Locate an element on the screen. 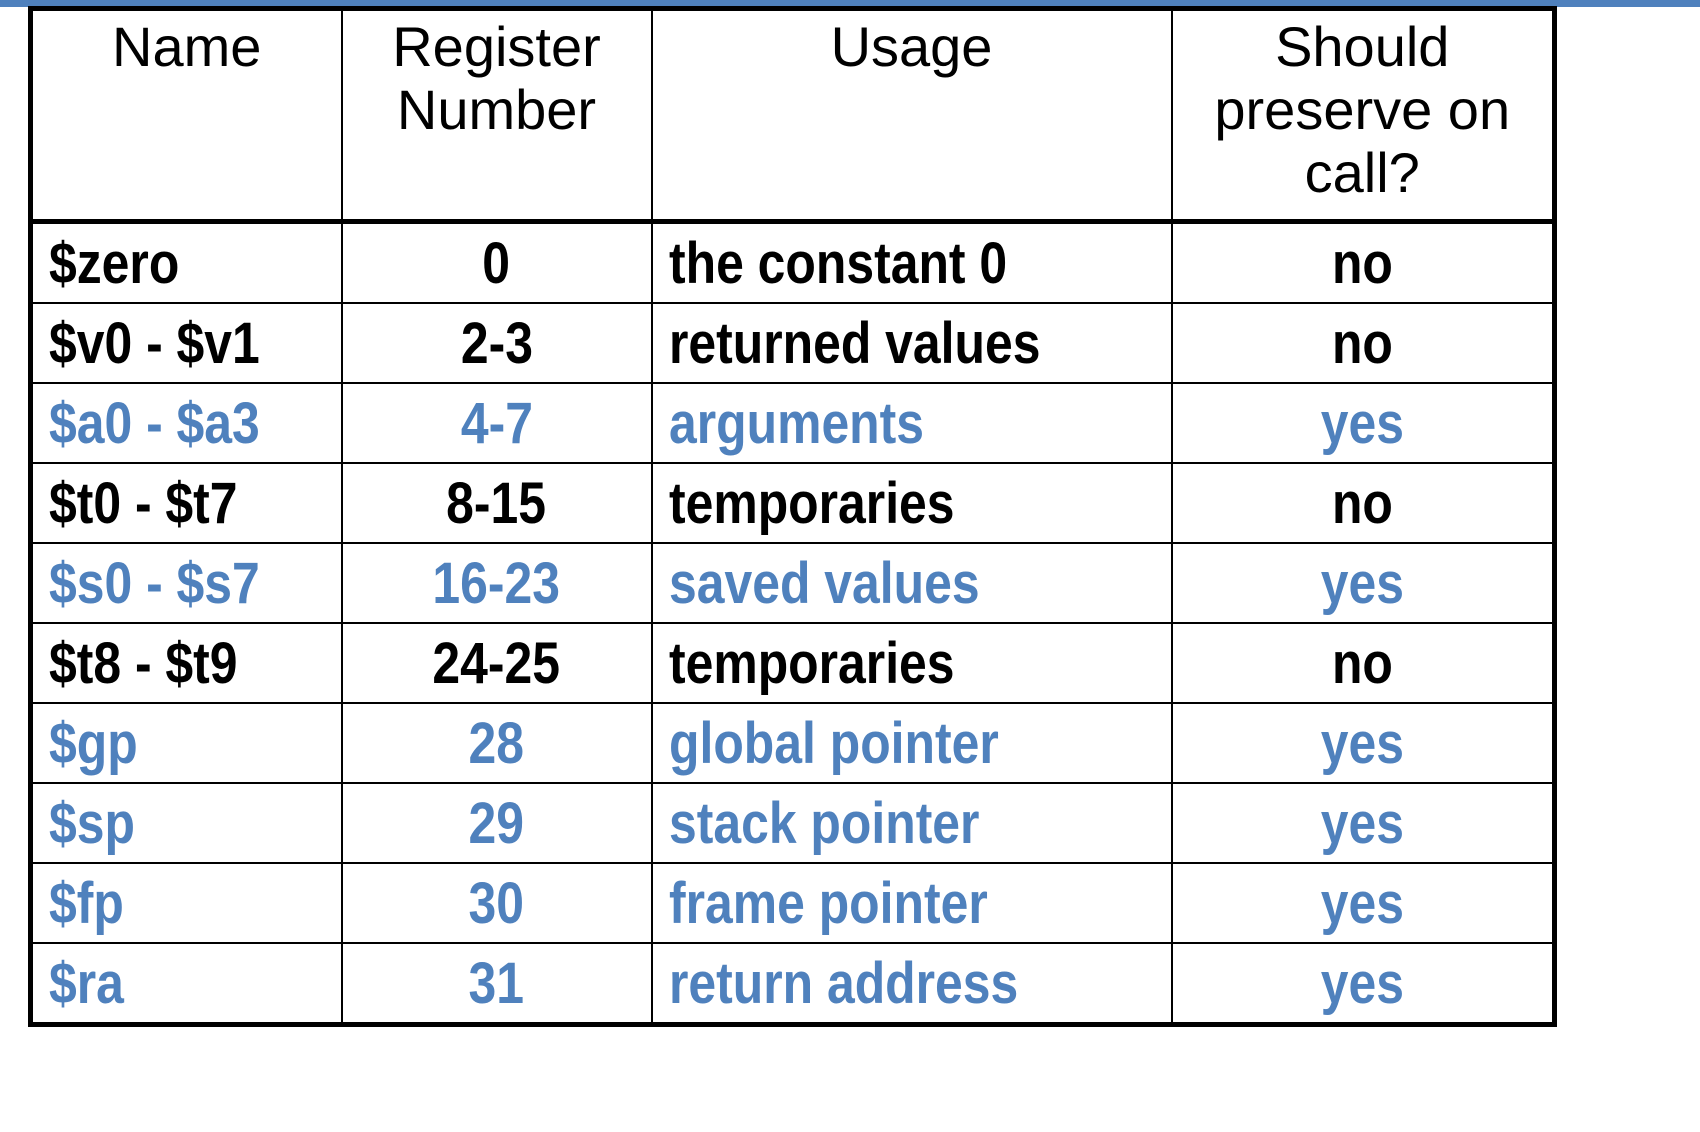  cell-register-name-text: $gp is located at coordinates (93, 743).